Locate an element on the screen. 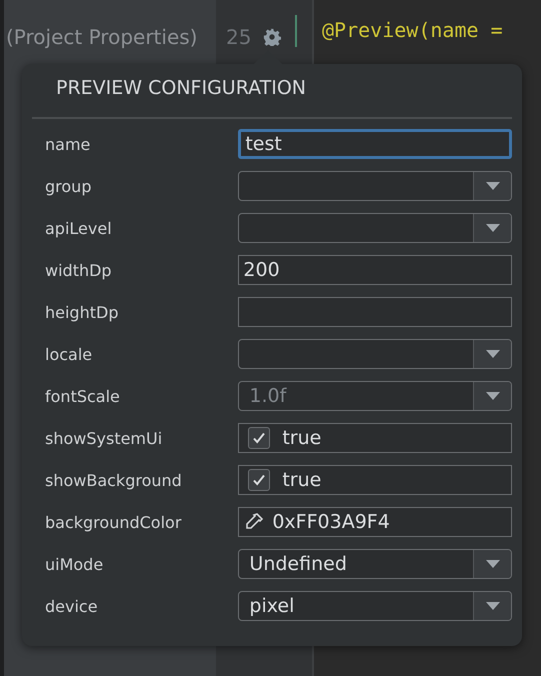 The height and width of the screenshot is (676, 541). color-field: 0xFF03A9F4 is located at coordinates (375, 522).